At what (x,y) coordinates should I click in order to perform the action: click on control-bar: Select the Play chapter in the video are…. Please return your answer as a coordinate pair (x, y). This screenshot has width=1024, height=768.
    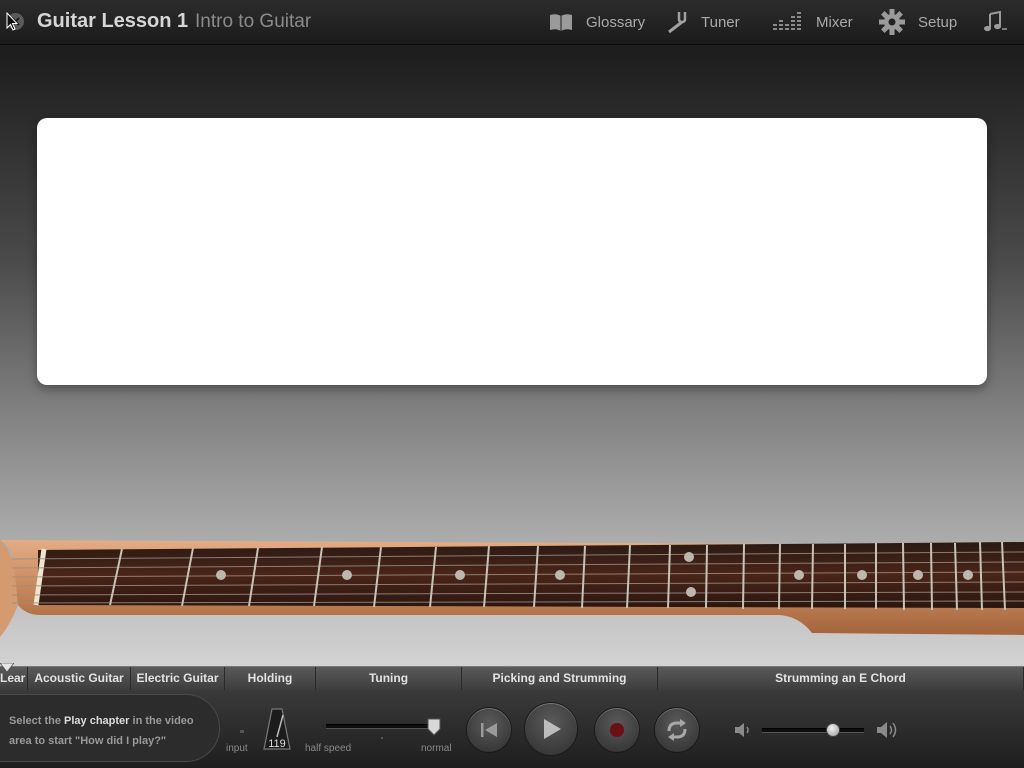
    Looking at the image, I should click on (512, 729).